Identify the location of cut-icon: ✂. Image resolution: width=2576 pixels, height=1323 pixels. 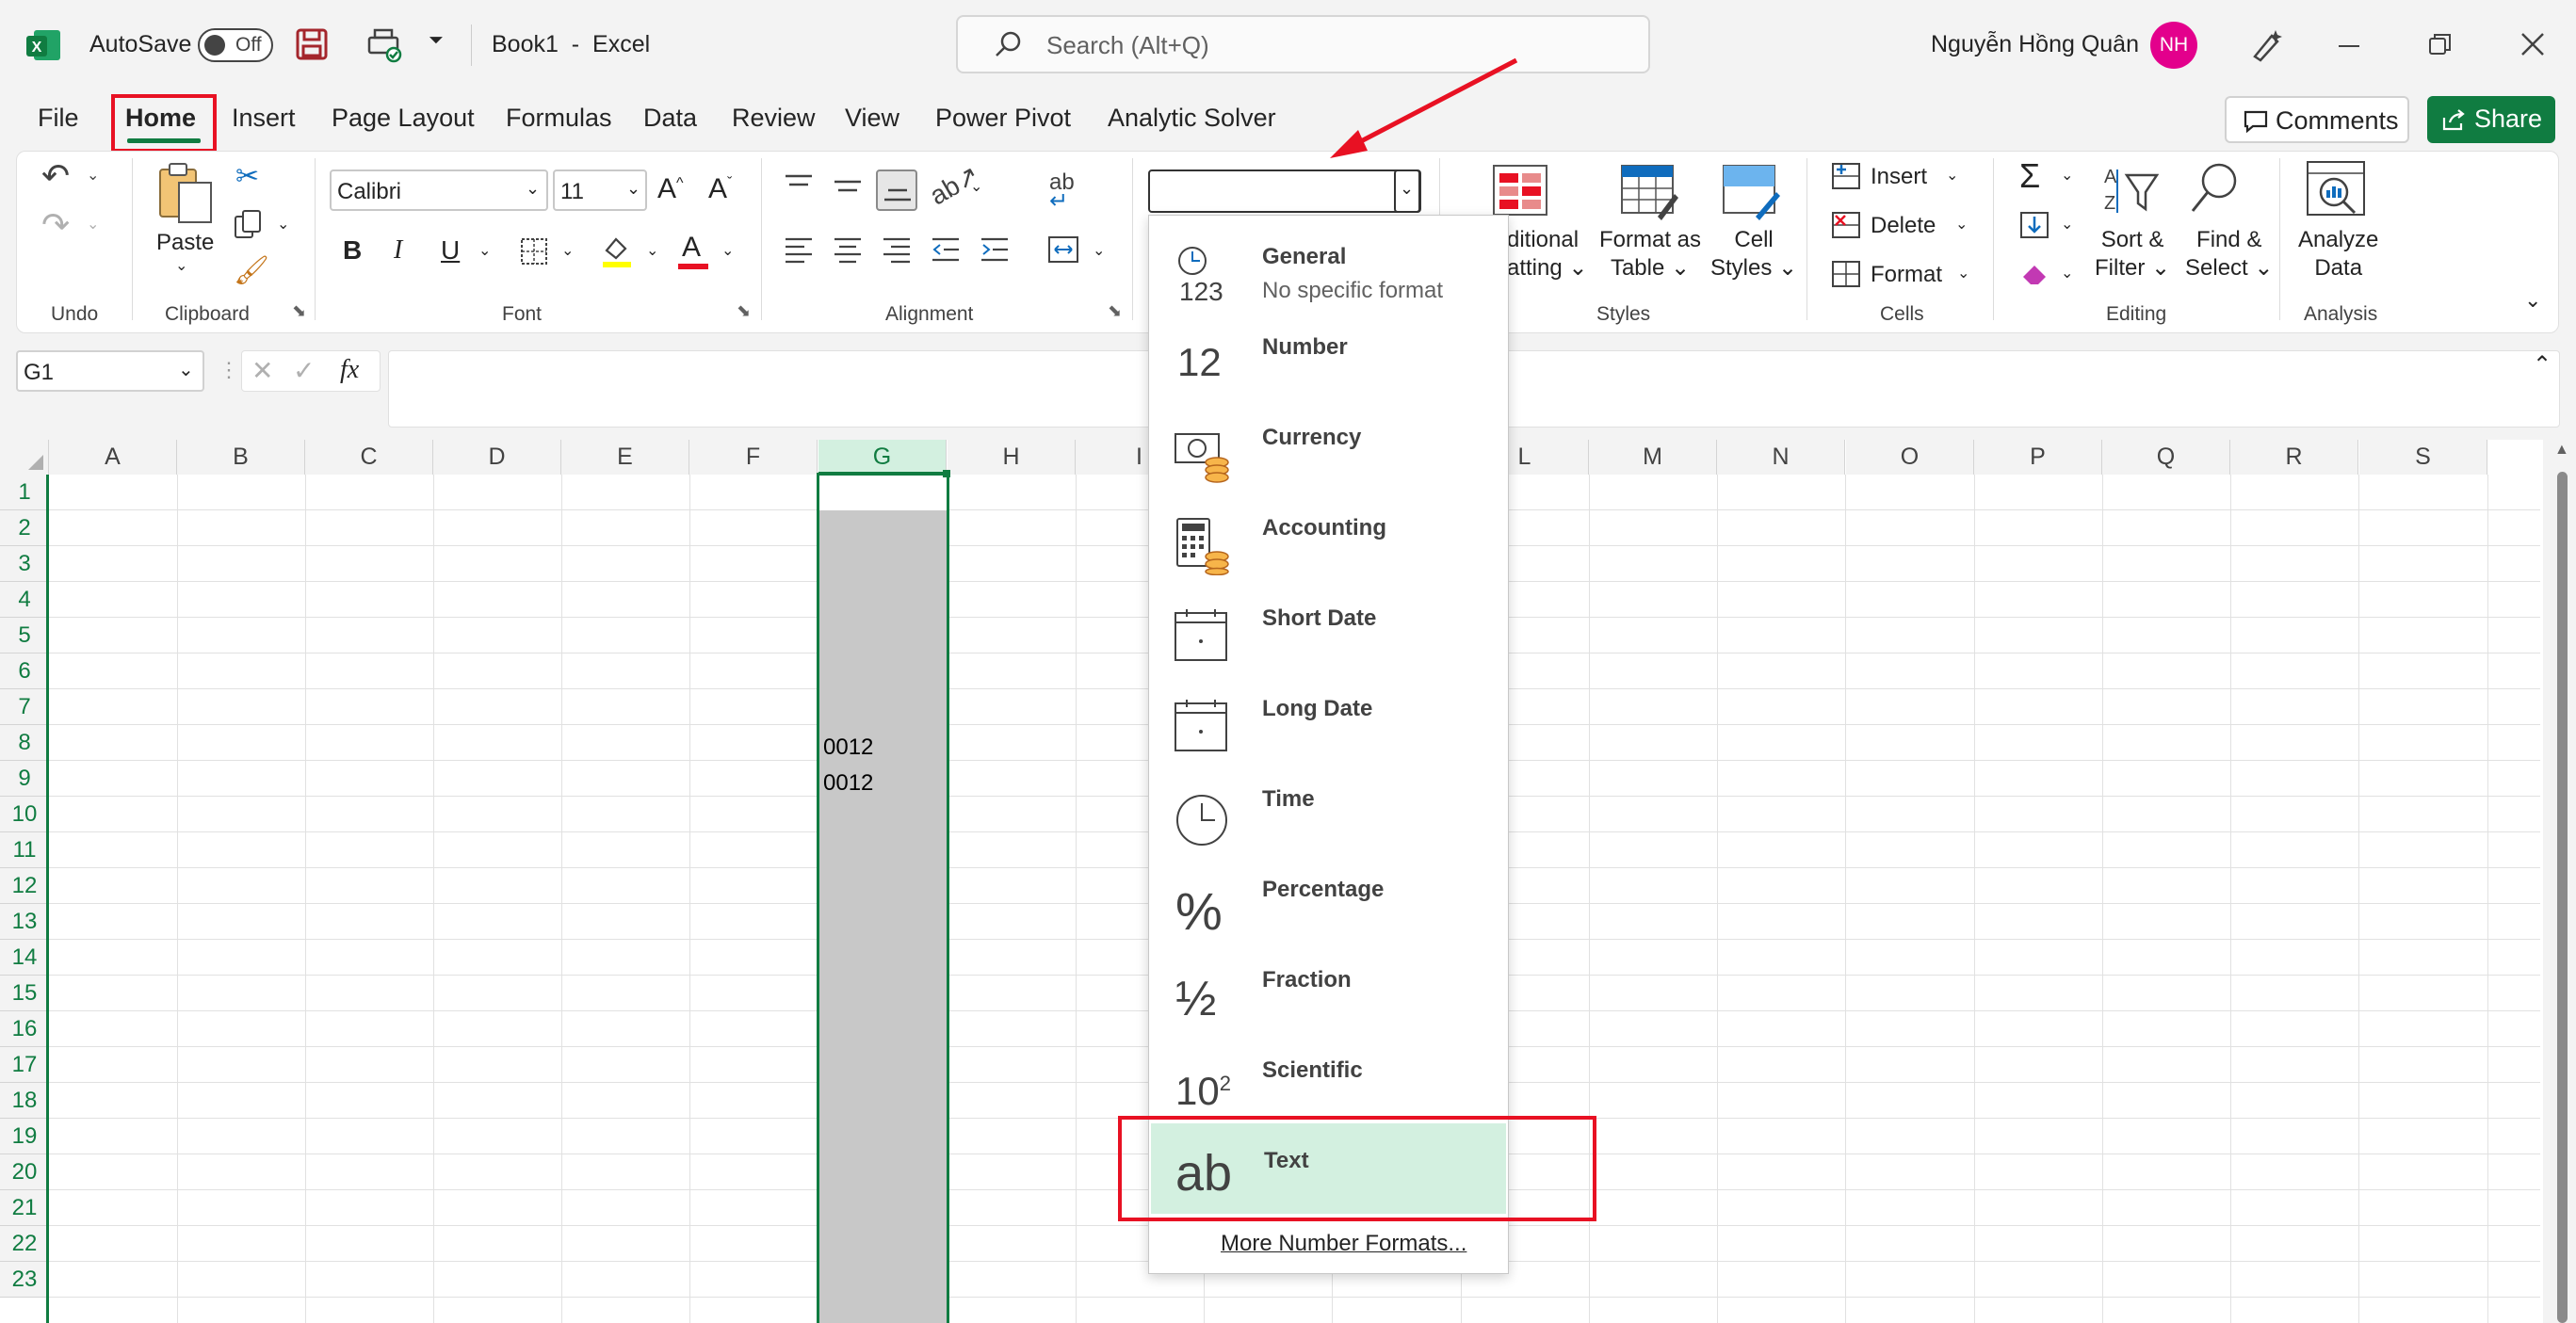
(247, 176).